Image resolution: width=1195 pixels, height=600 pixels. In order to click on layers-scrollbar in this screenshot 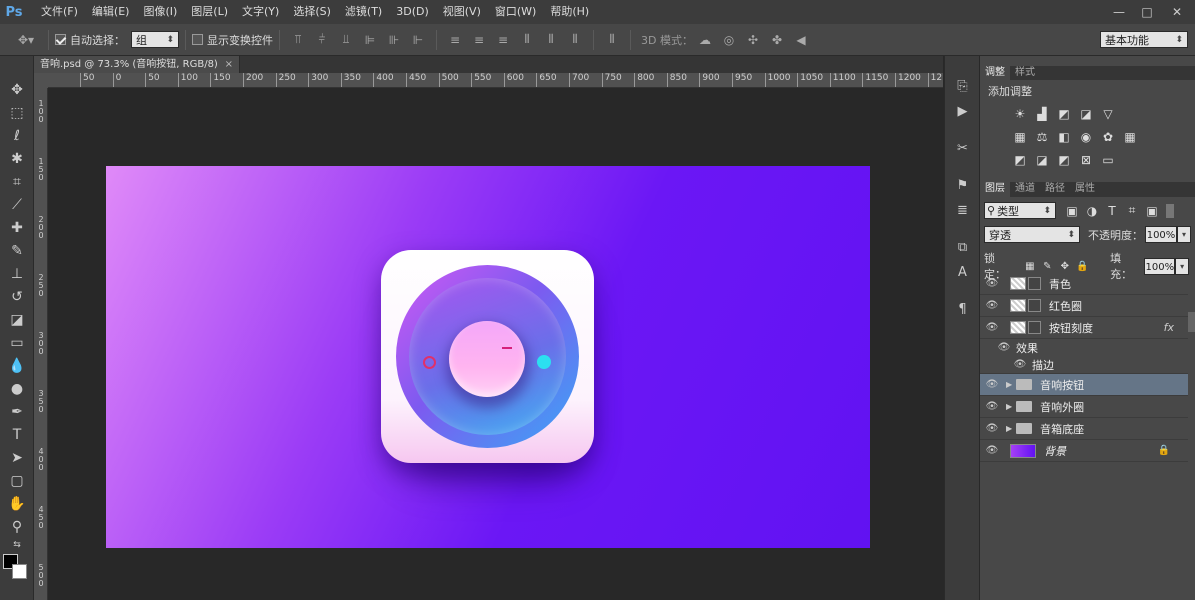, I will do `click(1191, 322)`.